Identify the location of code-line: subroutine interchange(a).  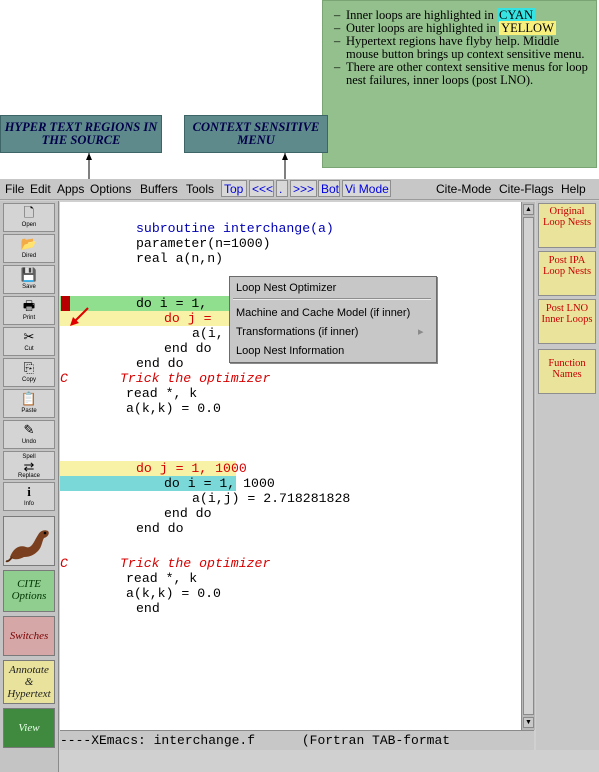
(235, 228).